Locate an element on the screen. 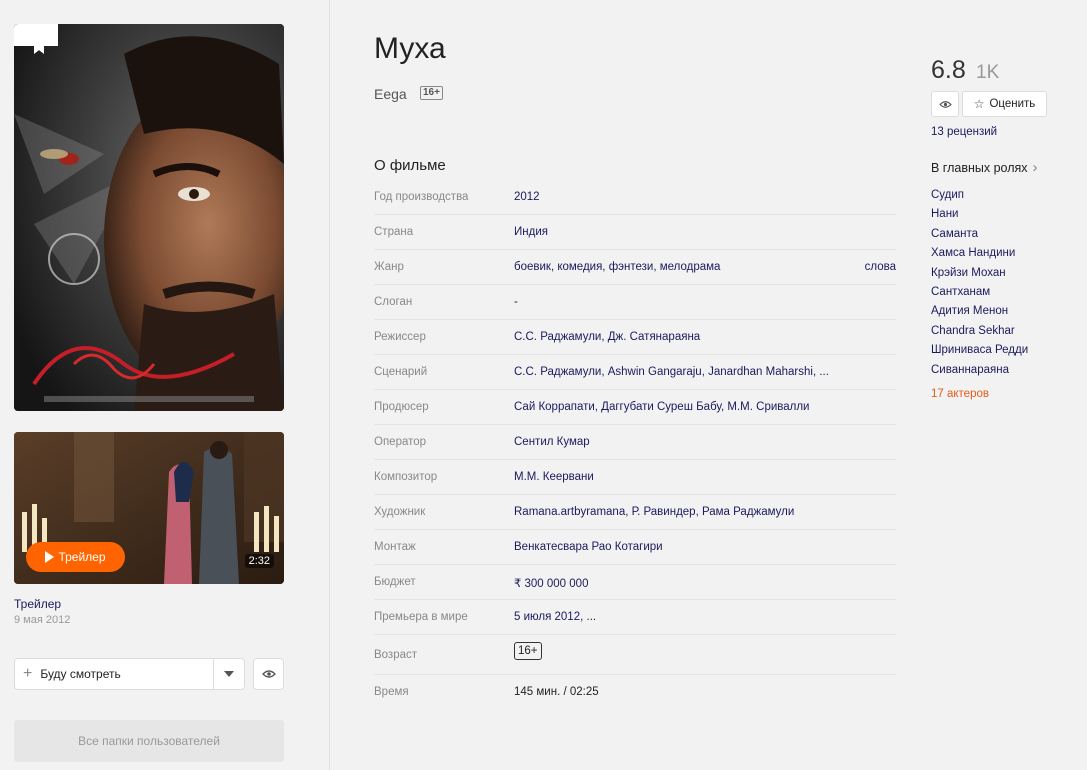  movie-title: Муха is located at coordinates (410, 48).